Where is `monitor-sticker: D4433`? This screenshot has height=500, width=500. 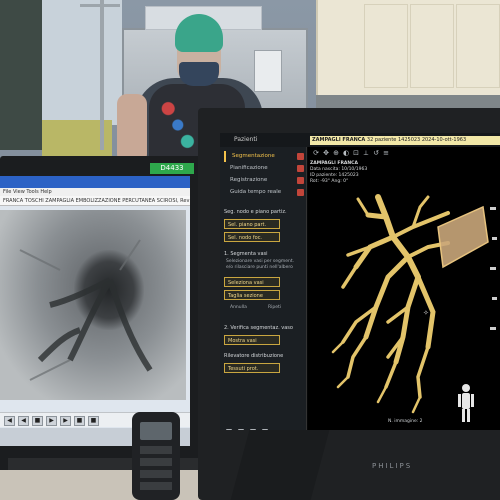
monitor-sticker: D4433 is located at coordinates (172, 168).